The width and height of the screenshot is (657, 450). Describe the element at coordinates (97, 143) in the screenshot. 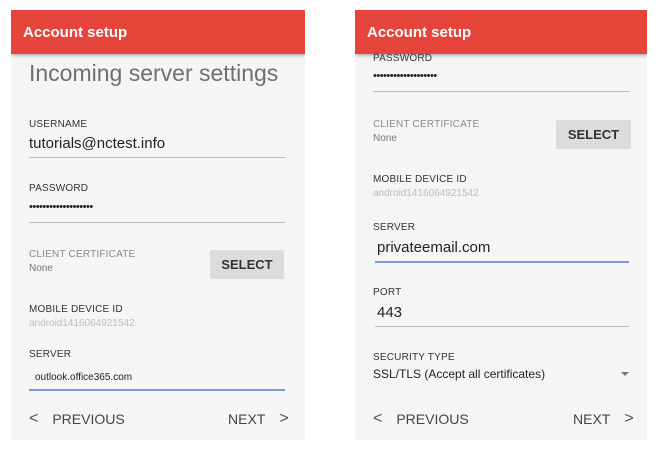

I see `username-field: tutorials@nctest.info` at that location.